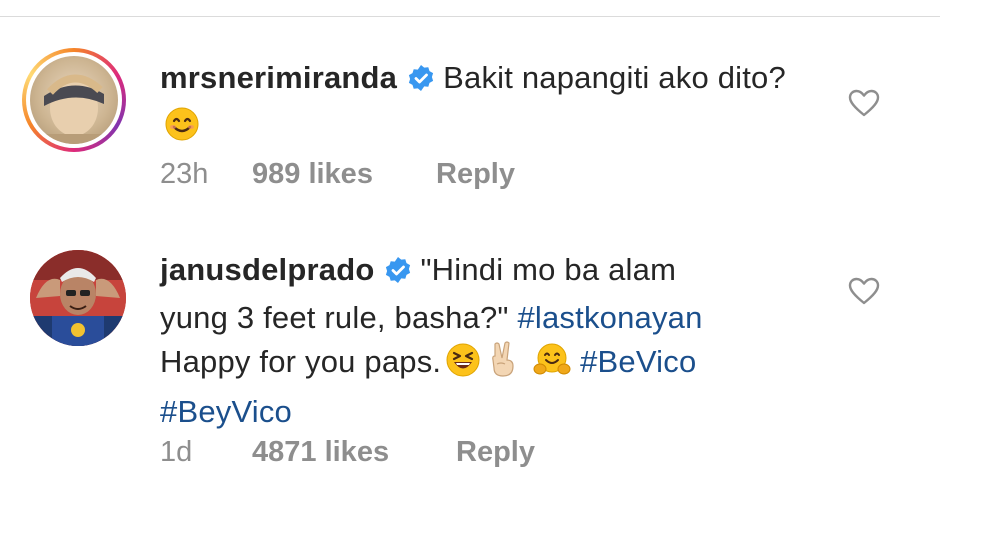 This screenshot has width=993, height=552. I want to click on comment-meta: 1d 4871 likes Reply, so click(347, 452).